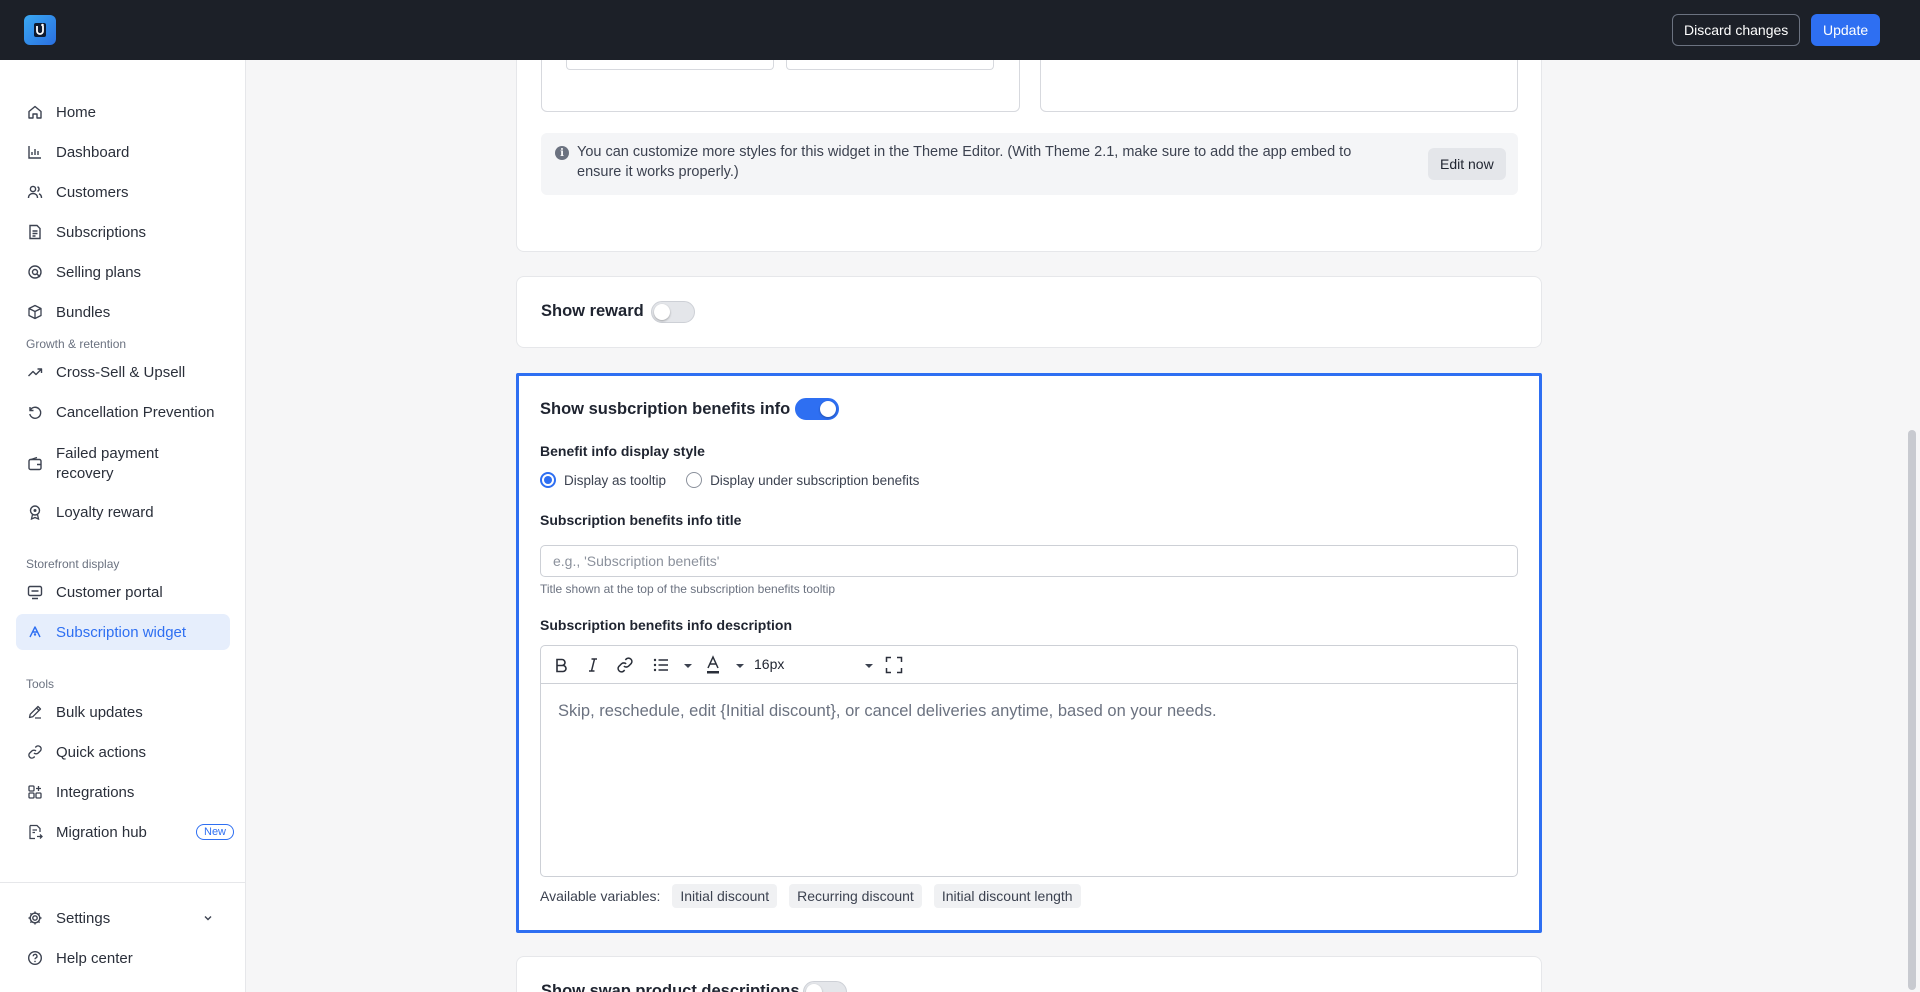 This screenshot has width=1920, height=992. I want to click on sidebar-item-help-center: Help center, so click(123, 958).